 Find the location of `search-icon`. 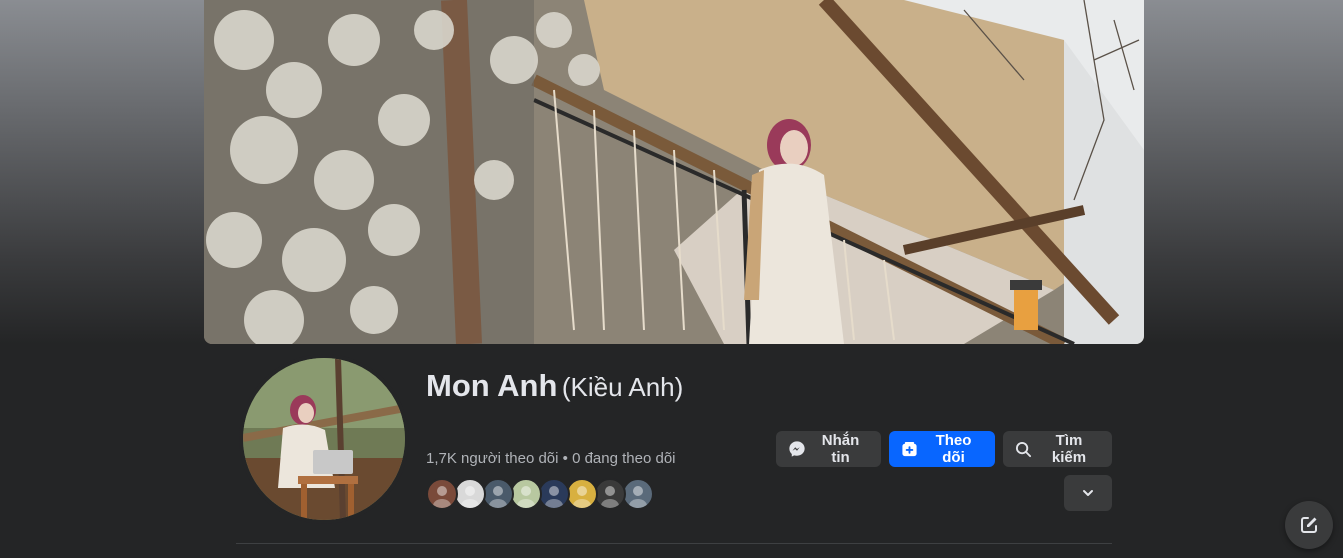

search-icon is located at coordinates (1023, 449).